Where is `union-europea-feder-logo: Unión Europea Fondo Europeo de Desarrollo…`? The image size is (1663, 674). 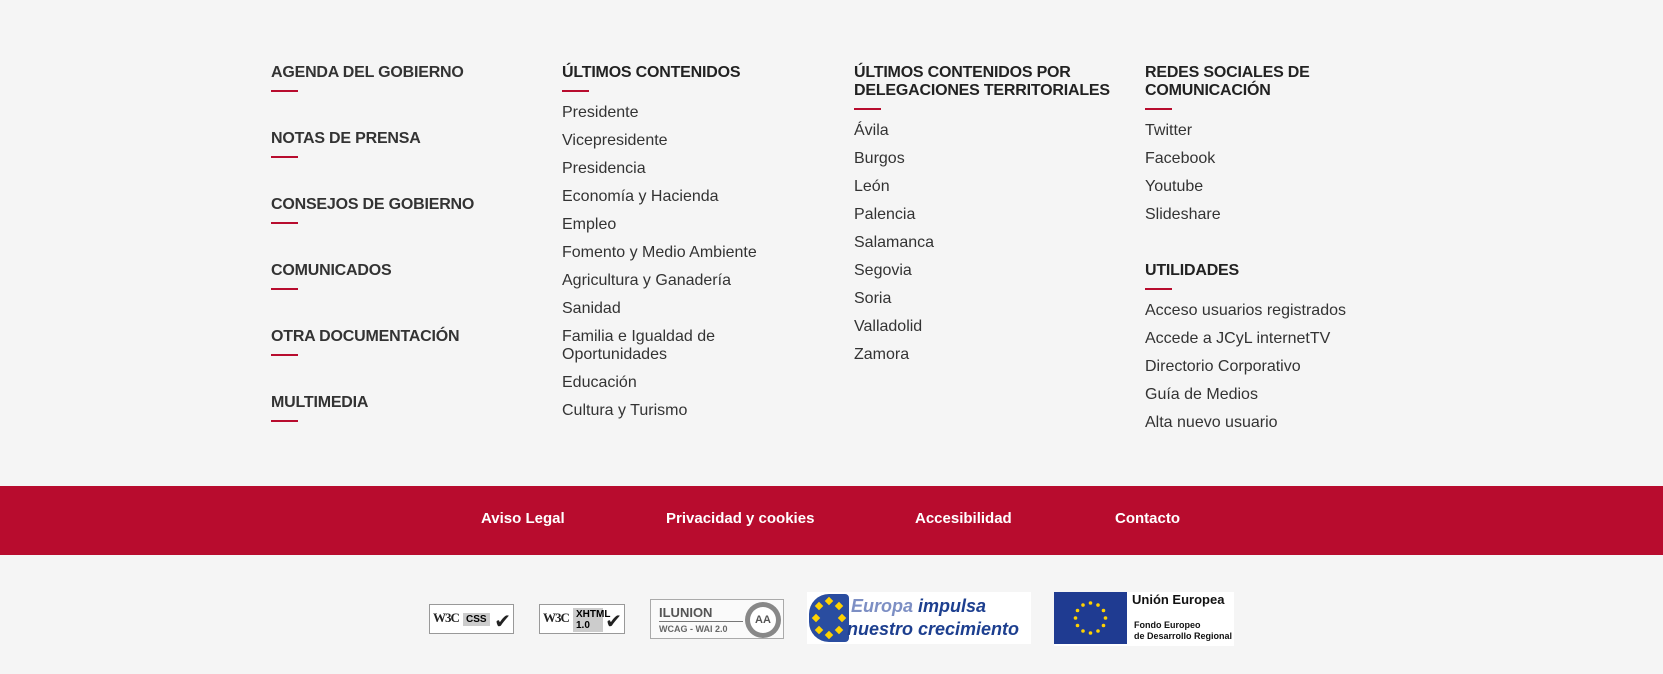 union-europea-feder-logo: Unión Europea Fondo Europeo de Desarrollo… is located at coordinates (1144, 619).